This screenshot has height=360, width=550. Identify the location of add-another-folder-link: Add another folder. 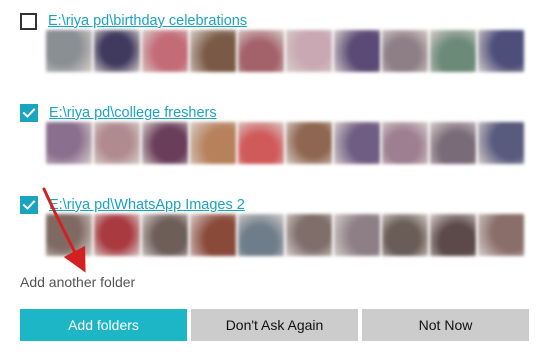
(77, 282).